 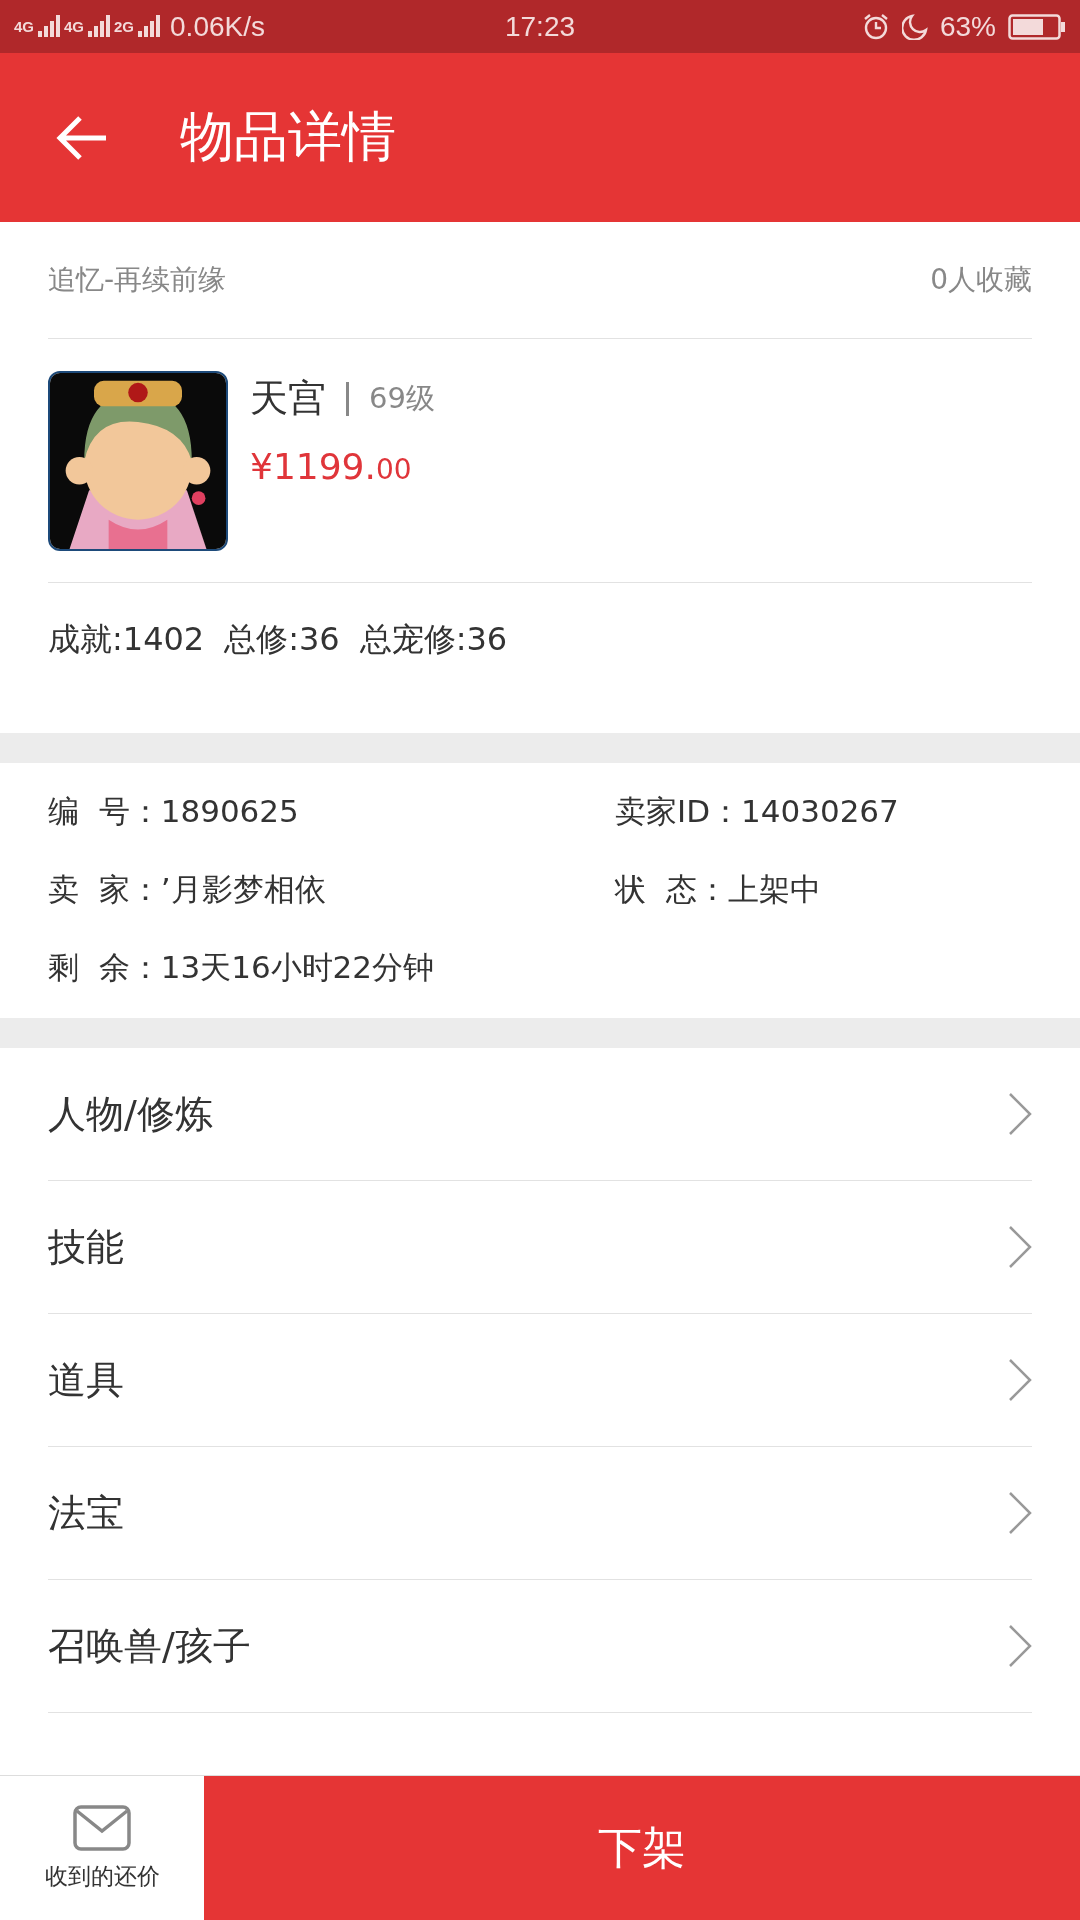 What do you see at coordinates (1037, 26) in the screenshot?
I see `battery-icon` at bounding box center [1037, 26].